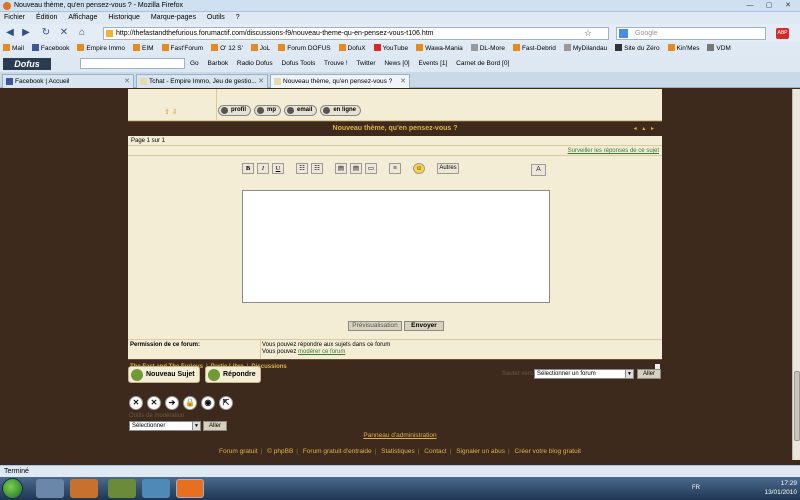 The image size is (800, 500). I want to click on stop-icon: ✕, so click(64, 33).